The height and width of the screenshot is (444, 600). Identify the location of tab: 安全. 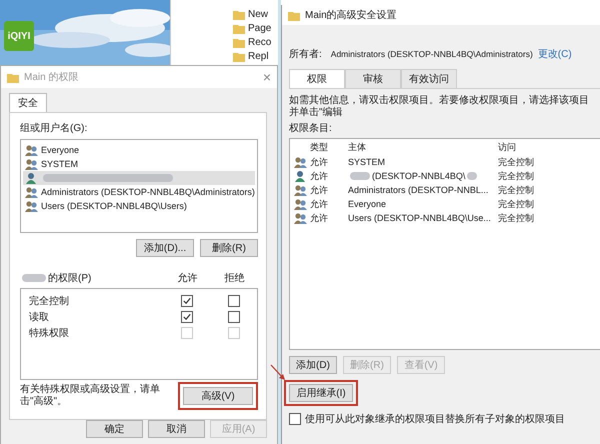
(28, 102).